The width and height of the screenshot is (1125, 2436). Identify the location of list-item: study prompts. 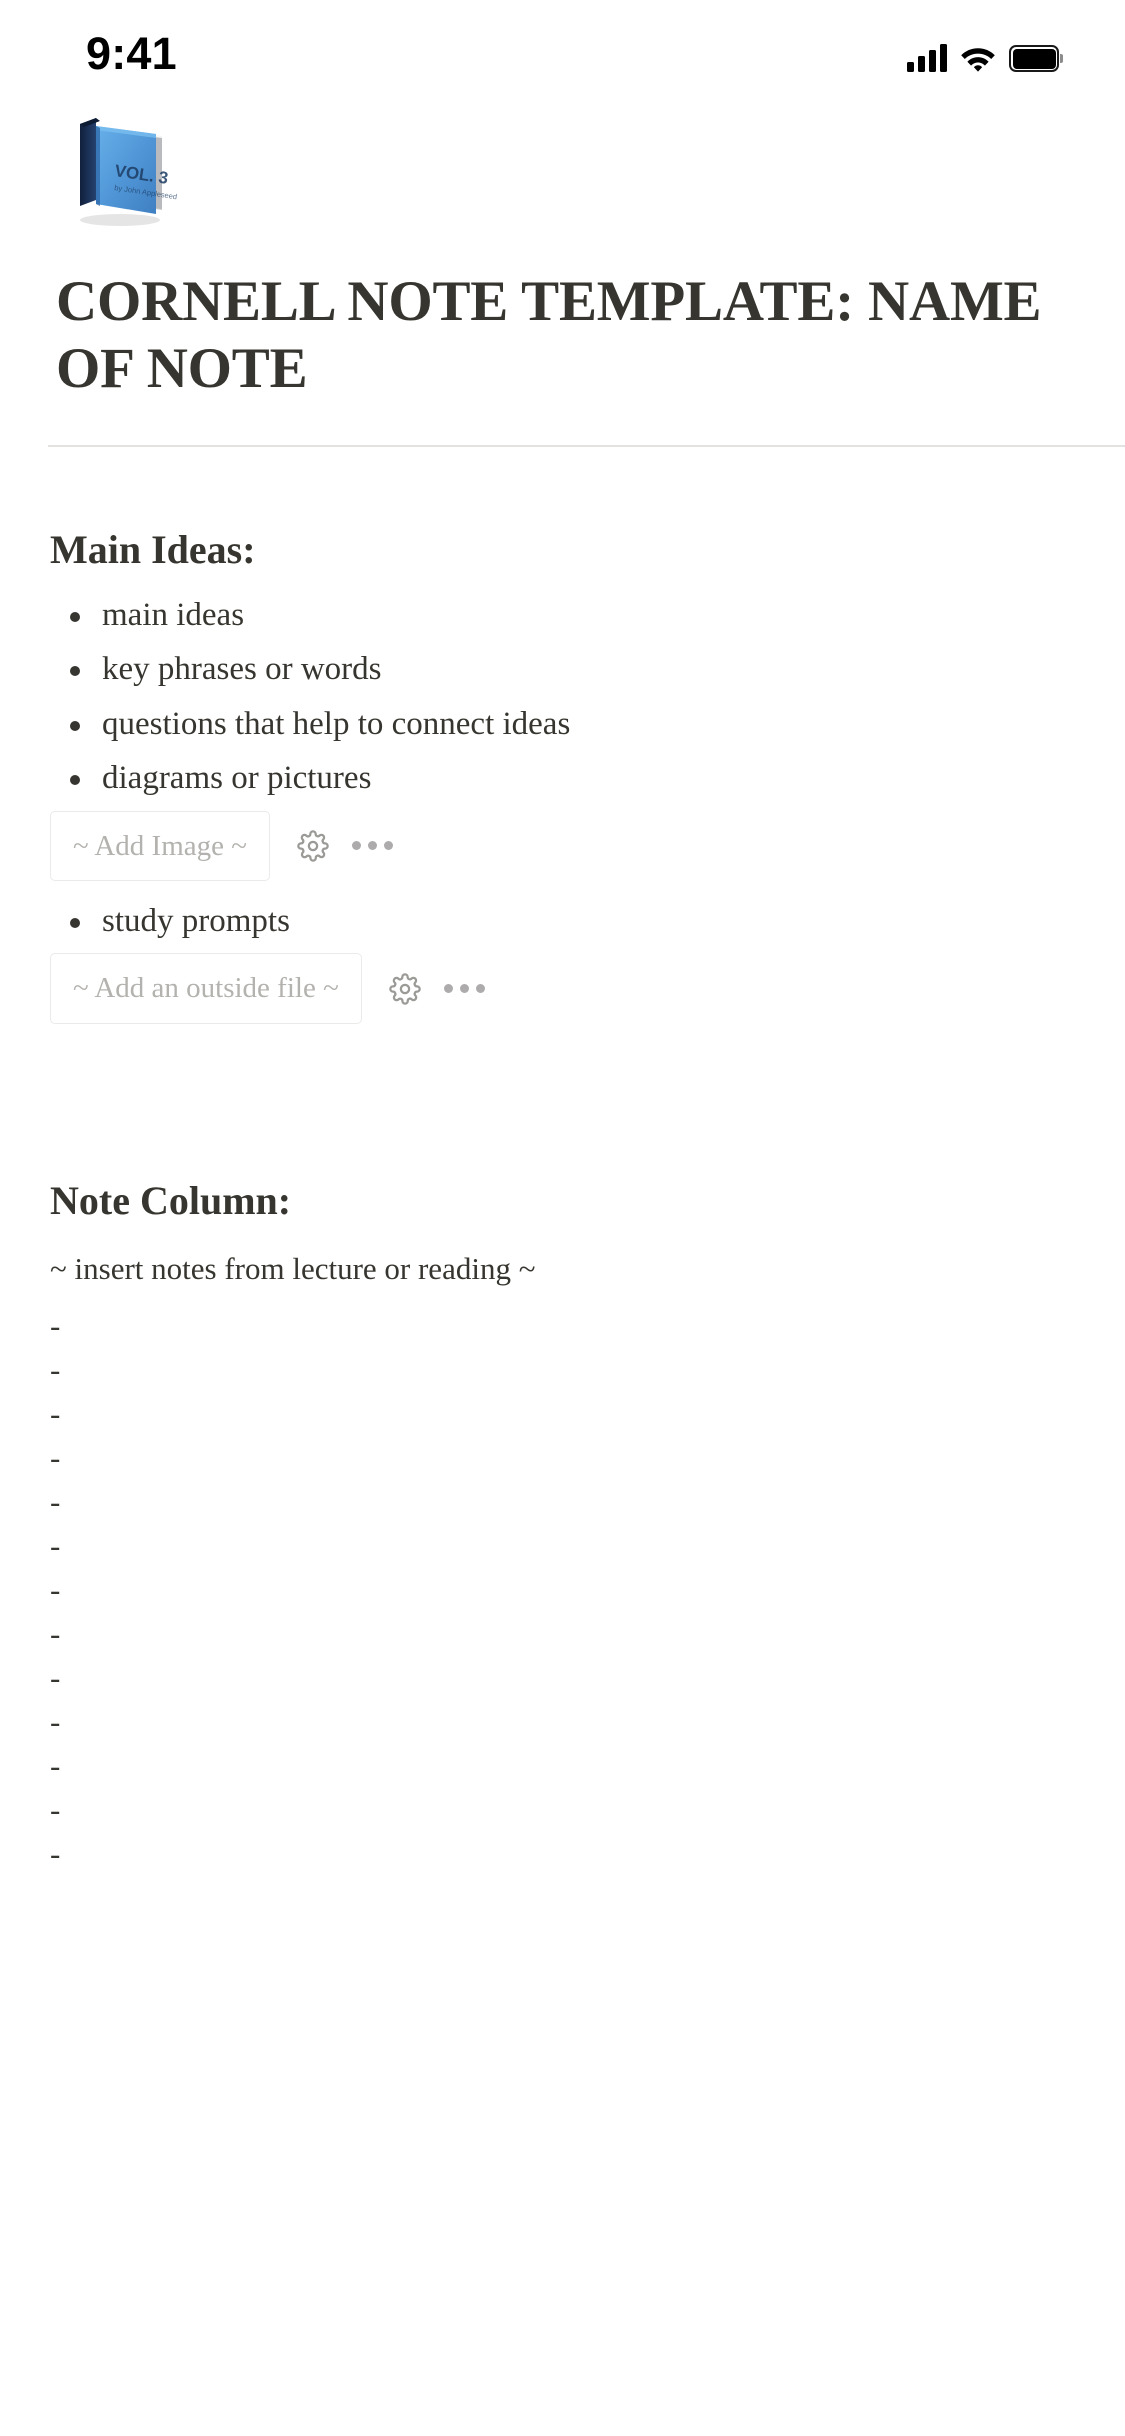
(587, 921).